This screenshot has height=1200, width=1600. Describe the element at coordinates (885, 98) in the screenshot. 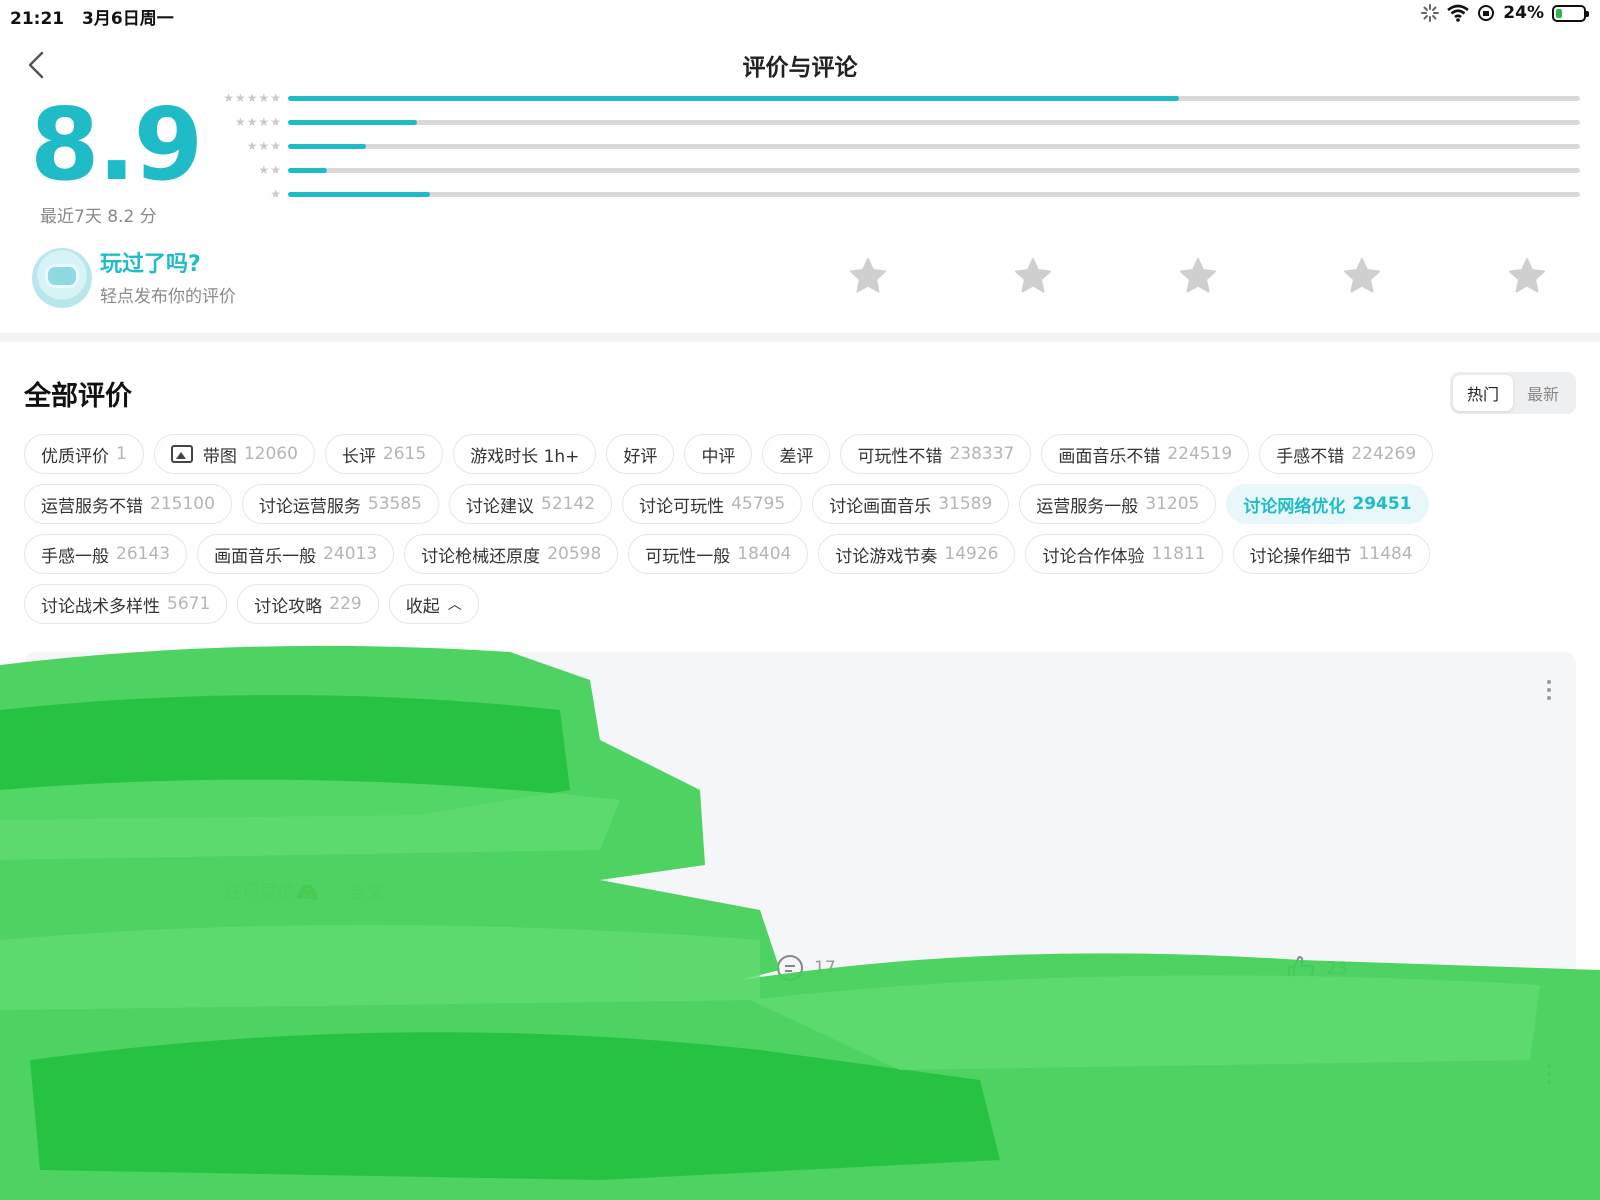

I see `distribution-row-5-star: ★★★★★` at that location.